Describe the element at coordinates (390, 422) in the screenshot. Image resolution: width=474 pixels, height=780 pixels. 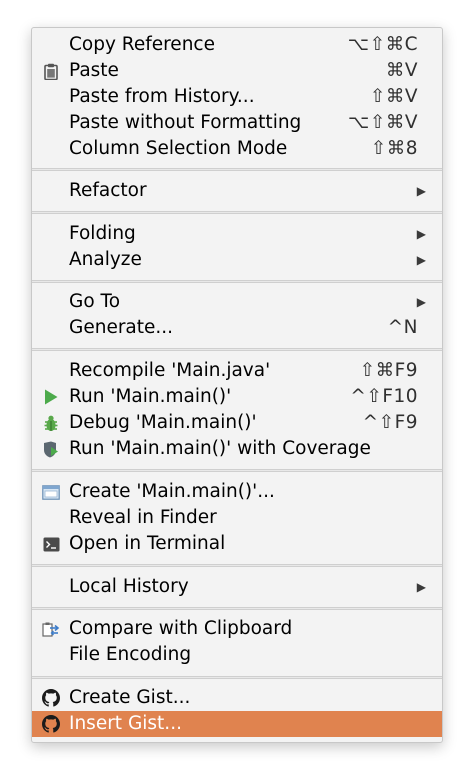
I see `menu-item-shortcut: ^⇧F9` at that location.